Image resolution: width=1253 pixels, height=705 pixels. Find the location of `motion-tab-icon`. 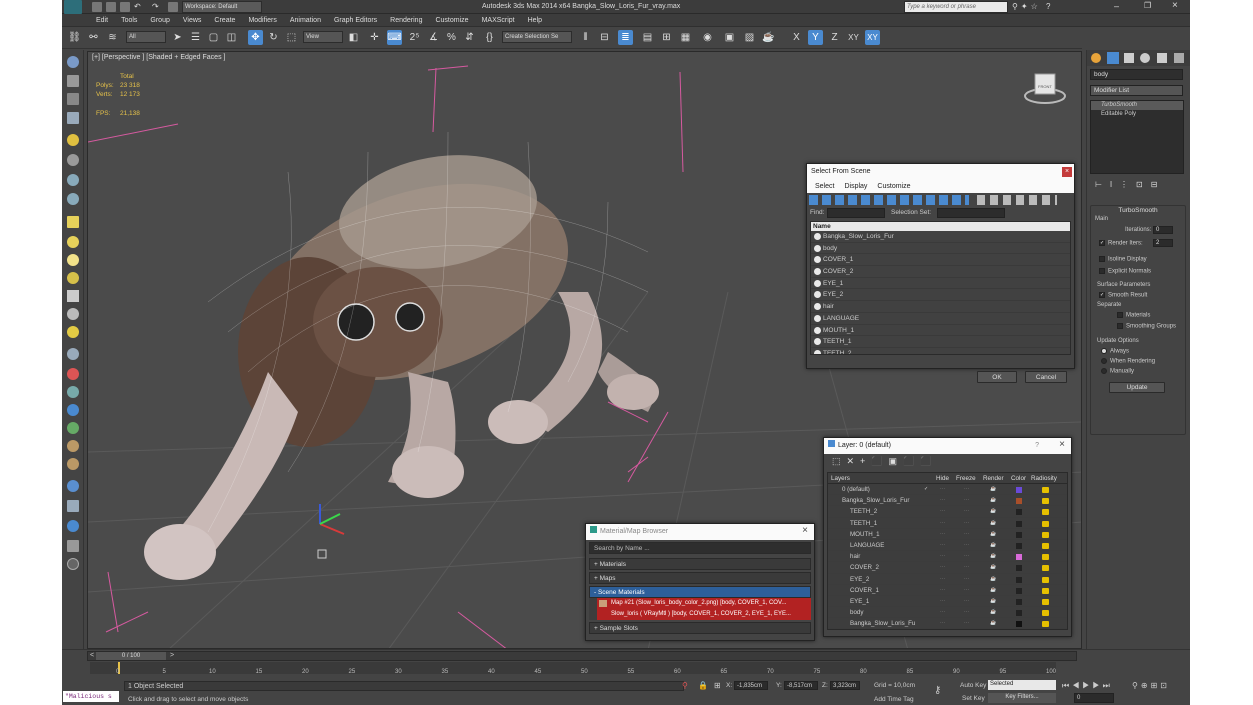

motion-tab-icon is located at coordinates (1145, 58).